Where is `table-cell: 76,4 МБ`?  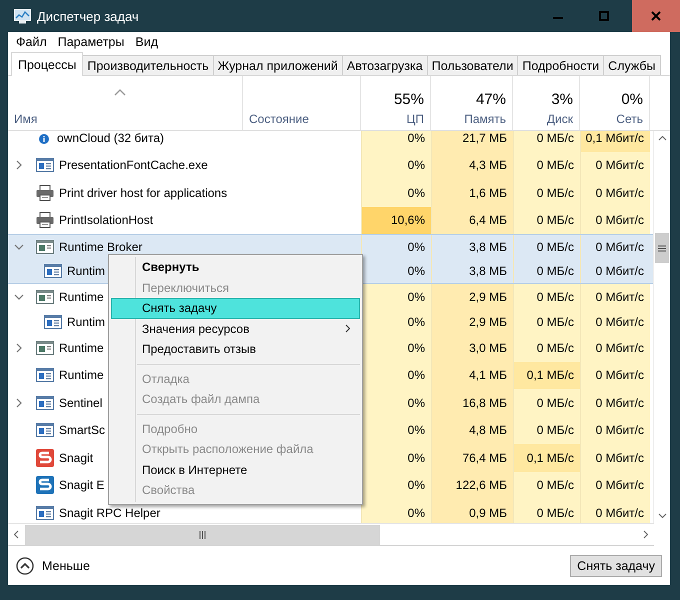 table-cell: 76,4 МБ is located at coordinates (472, 458).